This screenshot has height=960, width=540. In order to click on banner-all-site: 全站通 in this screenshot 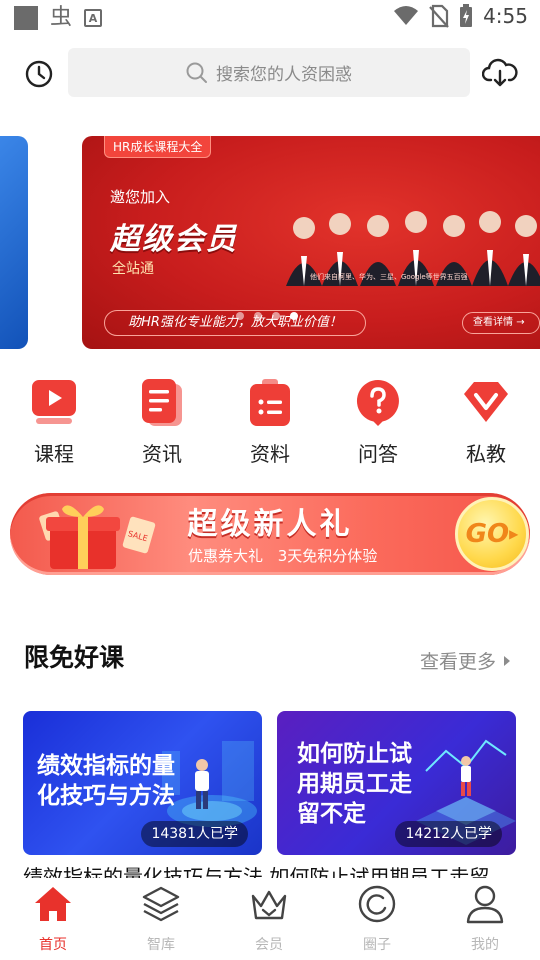, I will do `click(133, 269)`.